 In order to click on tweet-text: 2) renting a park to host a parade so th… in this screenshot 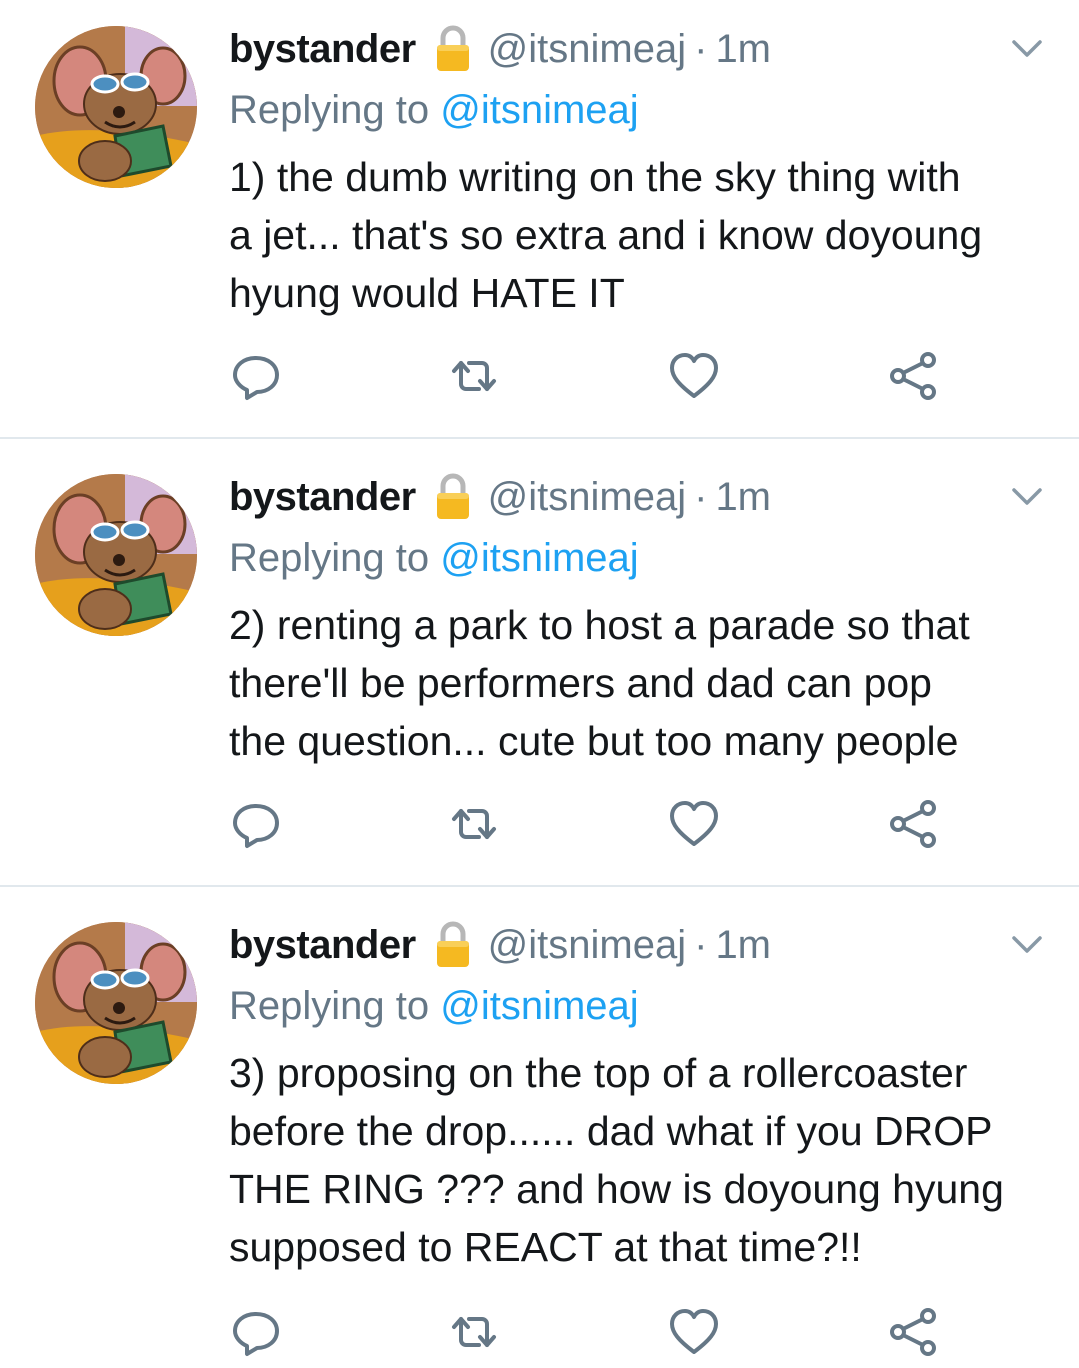, I will do `click(599, 683)`.